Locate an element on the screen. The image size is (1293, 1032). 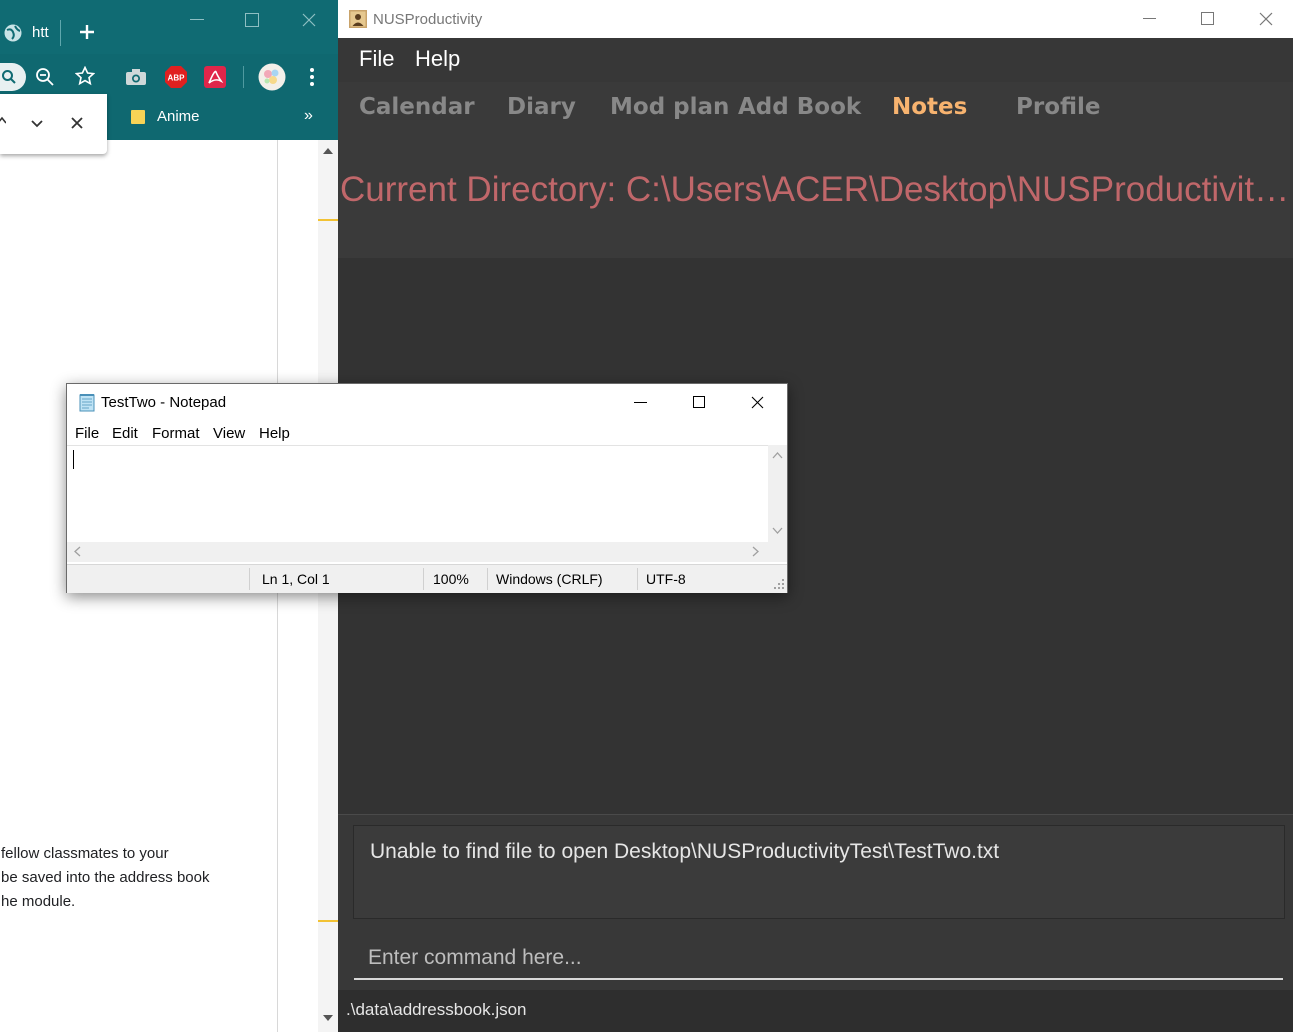
chrome-titlebar: htt is located at coordinates (169, 27).